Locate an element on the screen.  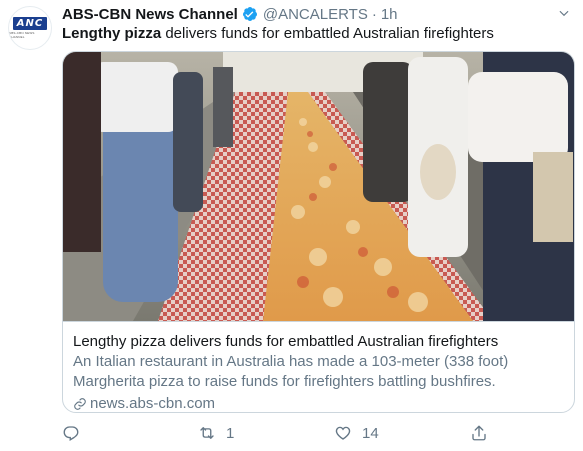
share-button is located at coordinates (479, 433).